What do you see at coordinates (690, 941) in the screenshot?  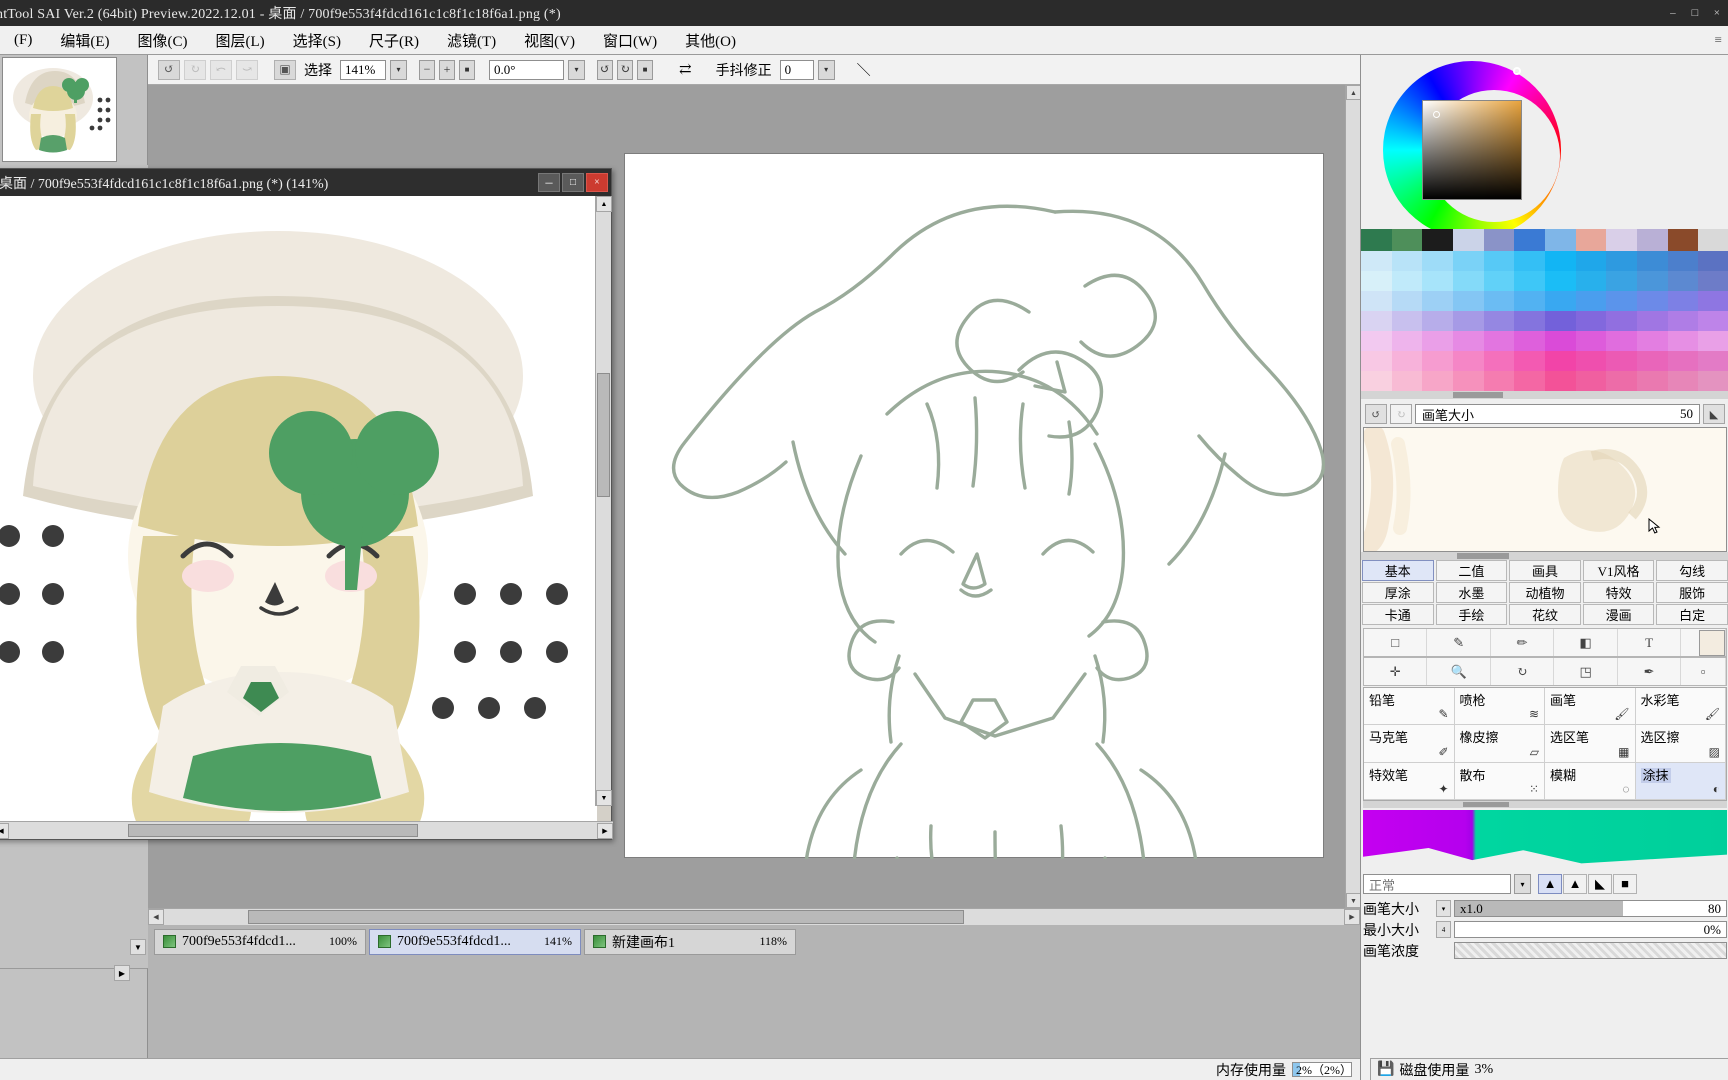 I see `document-tab-3: 新建画布1 118%` at bounding box center [690, 941].